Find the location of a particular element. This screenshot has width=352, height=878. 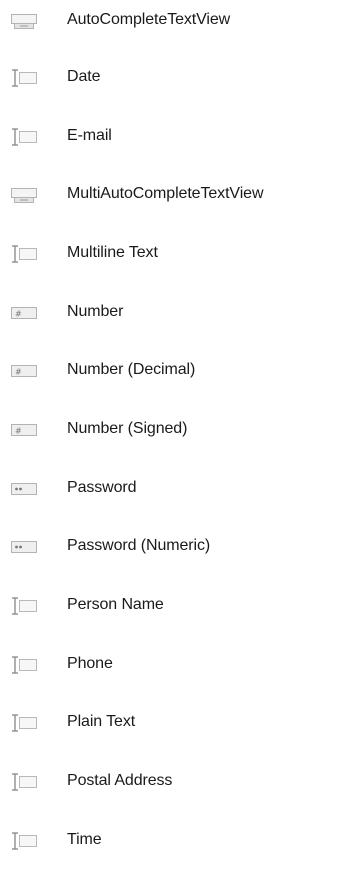

palette-item-password: Password is located at coordinates (176, 488).